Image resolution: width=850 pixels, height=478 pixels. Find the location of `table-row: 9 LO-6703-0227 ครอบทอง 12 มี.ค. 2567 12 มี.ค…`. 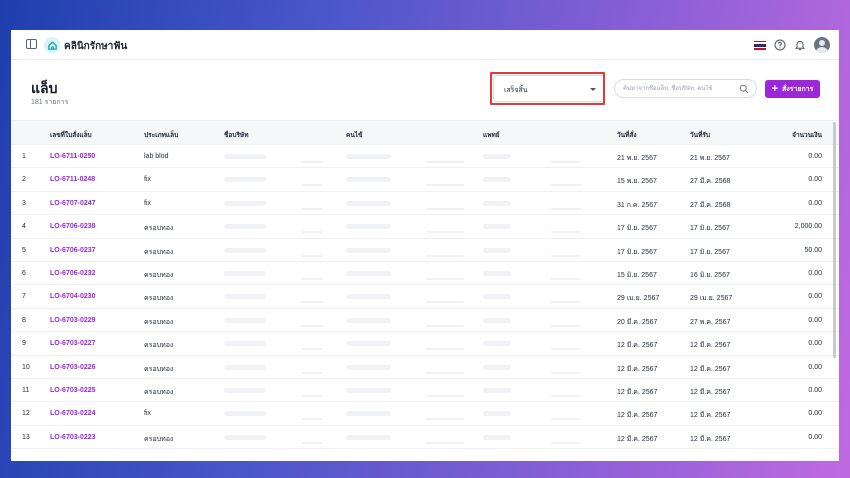

table-row: 9 LO-6703-0227 ครอบทอง 12 มี.ค. 2567 12 มี.ค… is located at coordinates (425, 344).